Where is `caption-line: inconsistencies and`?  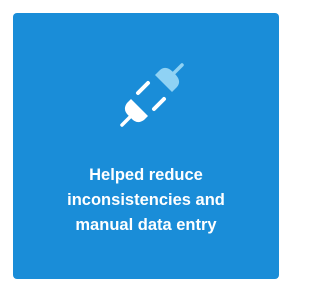 caption-line: inconsistencies and is located at coordinates (146, 200).